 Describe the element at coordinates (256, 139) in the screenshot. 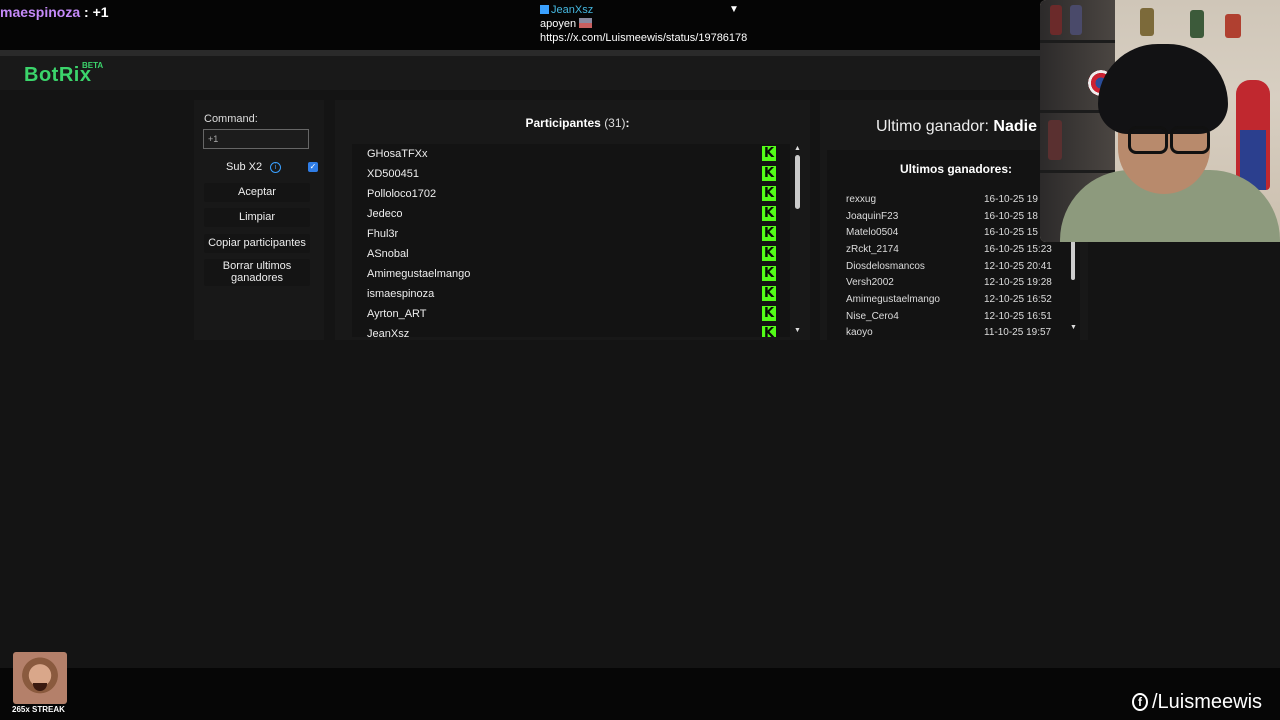

I see `command-input` at that location.